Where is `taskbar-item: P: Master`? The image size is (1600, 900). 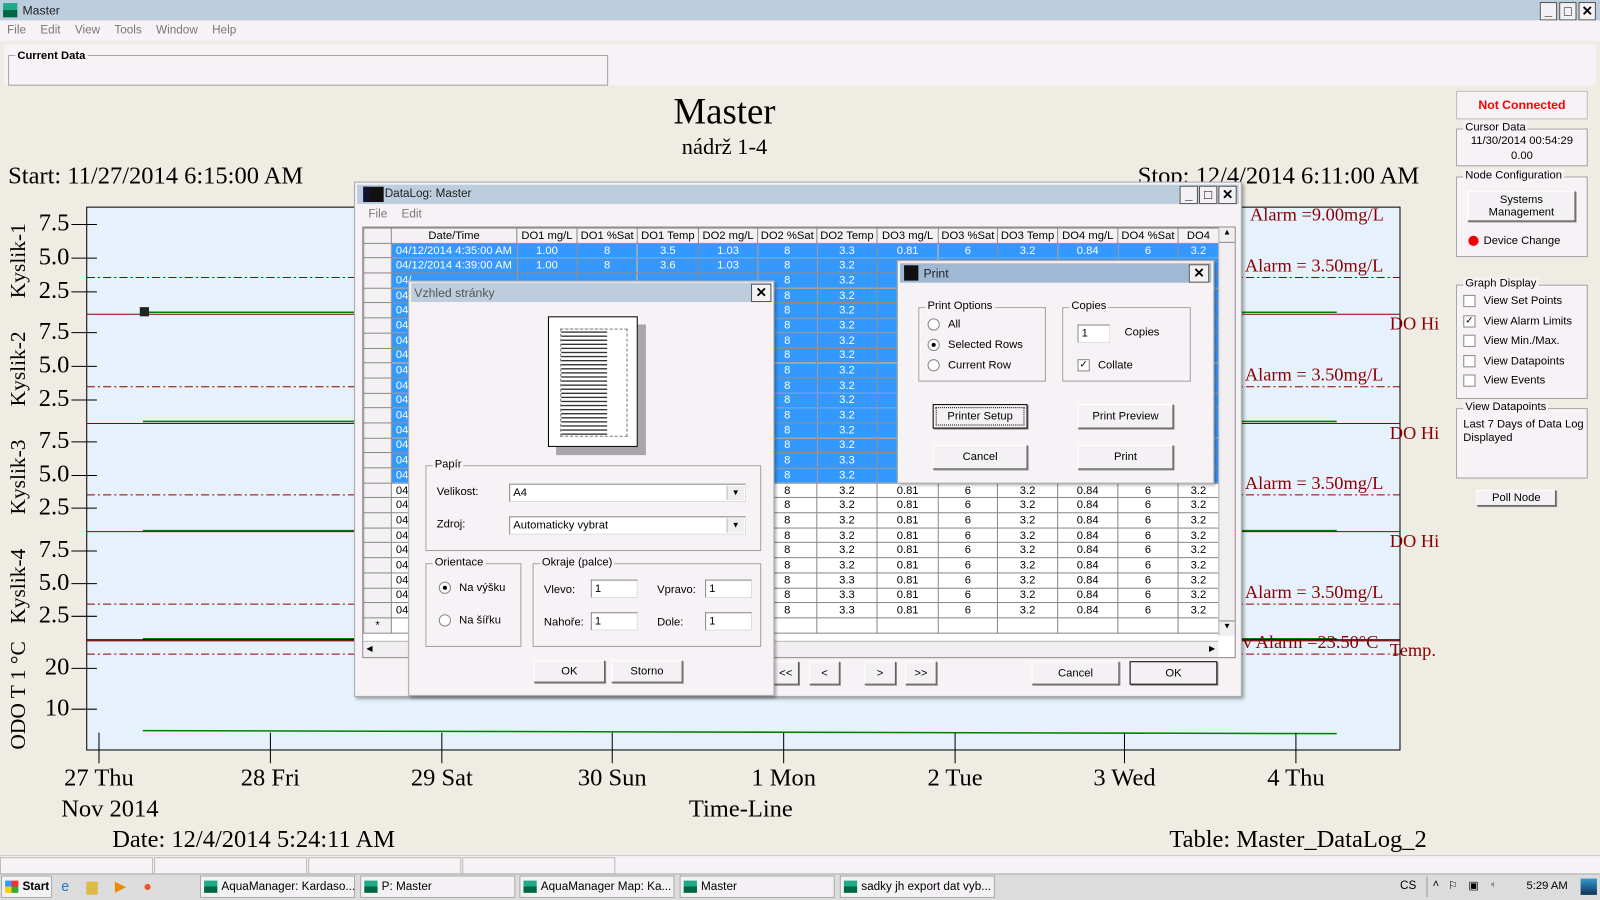 taskbar-item: P: Master is located at coordinates (438, 886).